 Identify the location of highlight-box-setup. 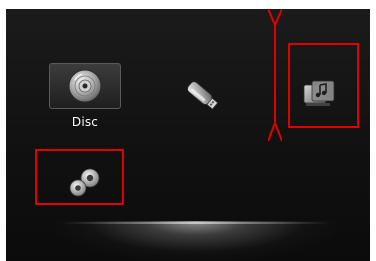
(79, 177).